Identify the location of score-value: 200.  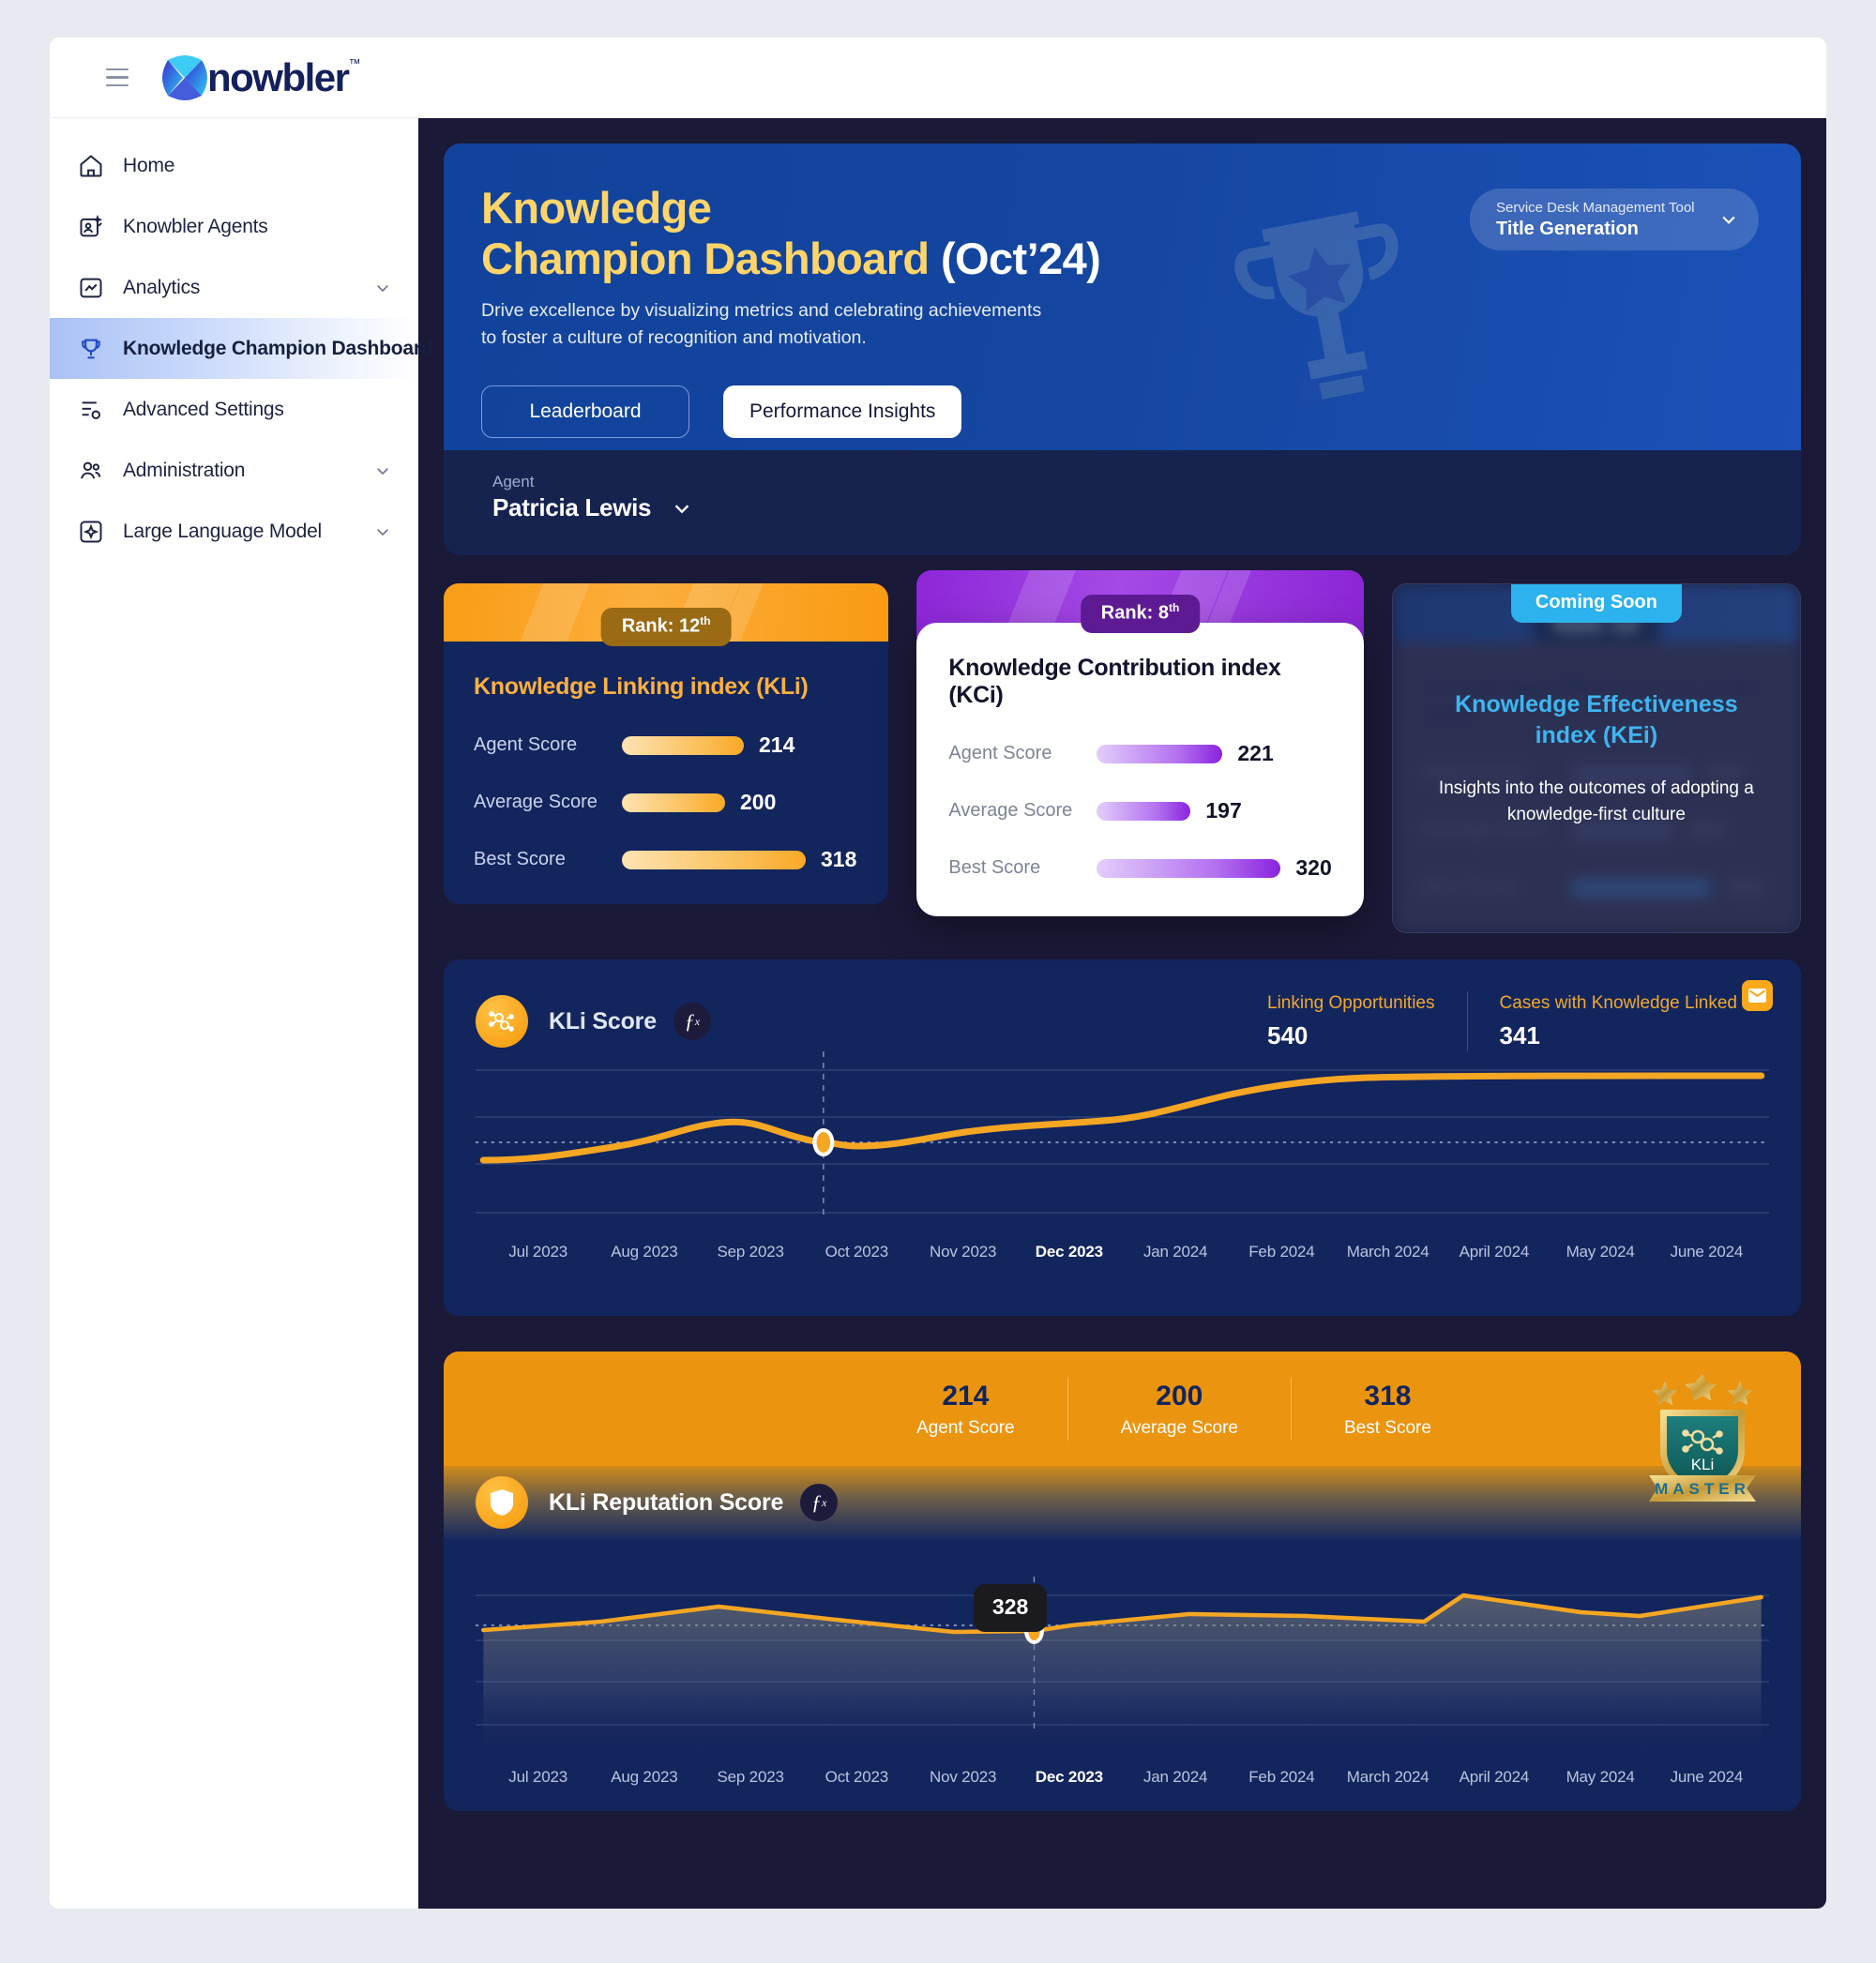
(758, 802).